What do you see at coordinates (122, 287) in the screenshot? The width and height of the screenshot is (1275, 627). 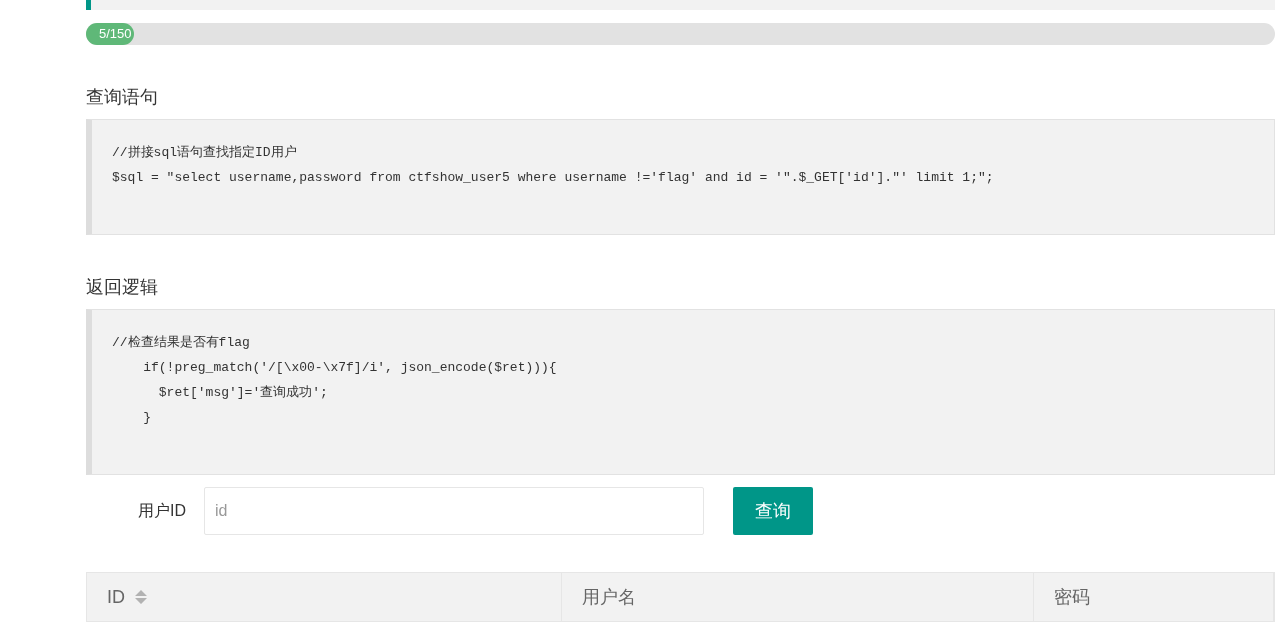 I see `section-title: 返回逻辑` at bounding box center [122, 287].